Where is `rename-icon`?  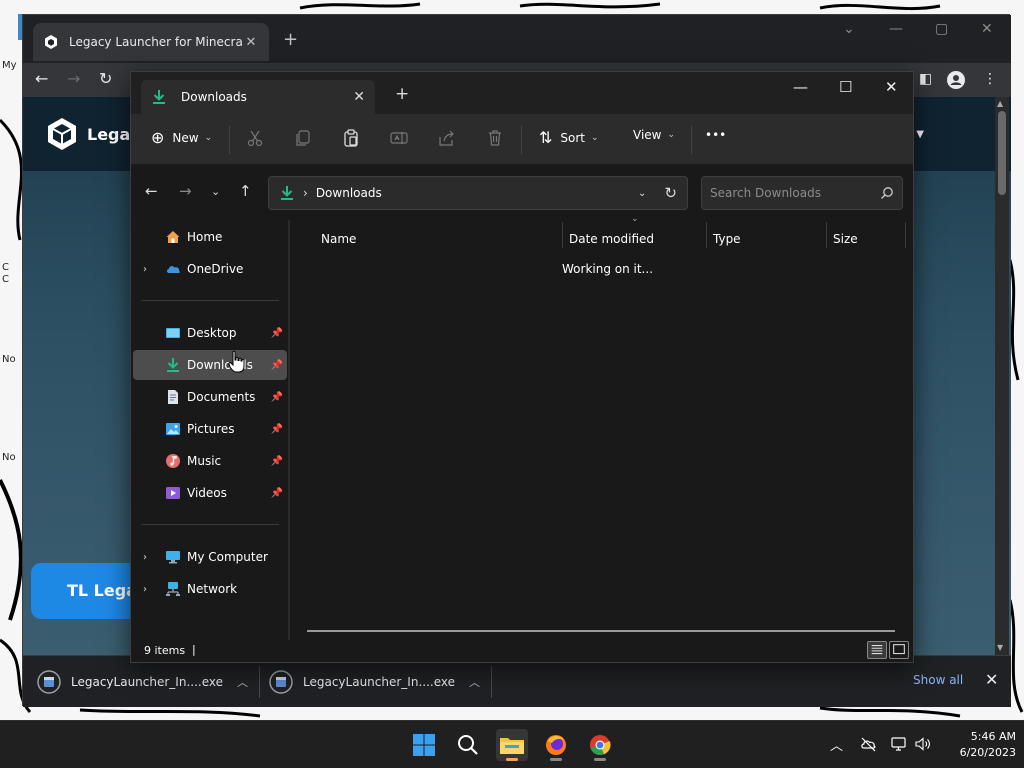 rename-icon is located at coordinates (399, 138).